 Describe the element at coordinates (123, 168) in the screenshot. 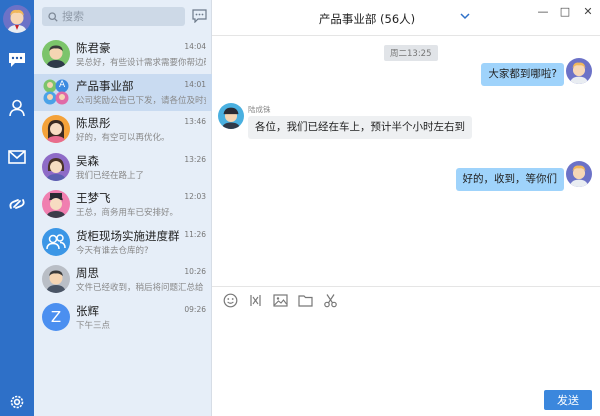

I see `conversation-item: 吴森 13:26 我们已经在路上了` at that location.